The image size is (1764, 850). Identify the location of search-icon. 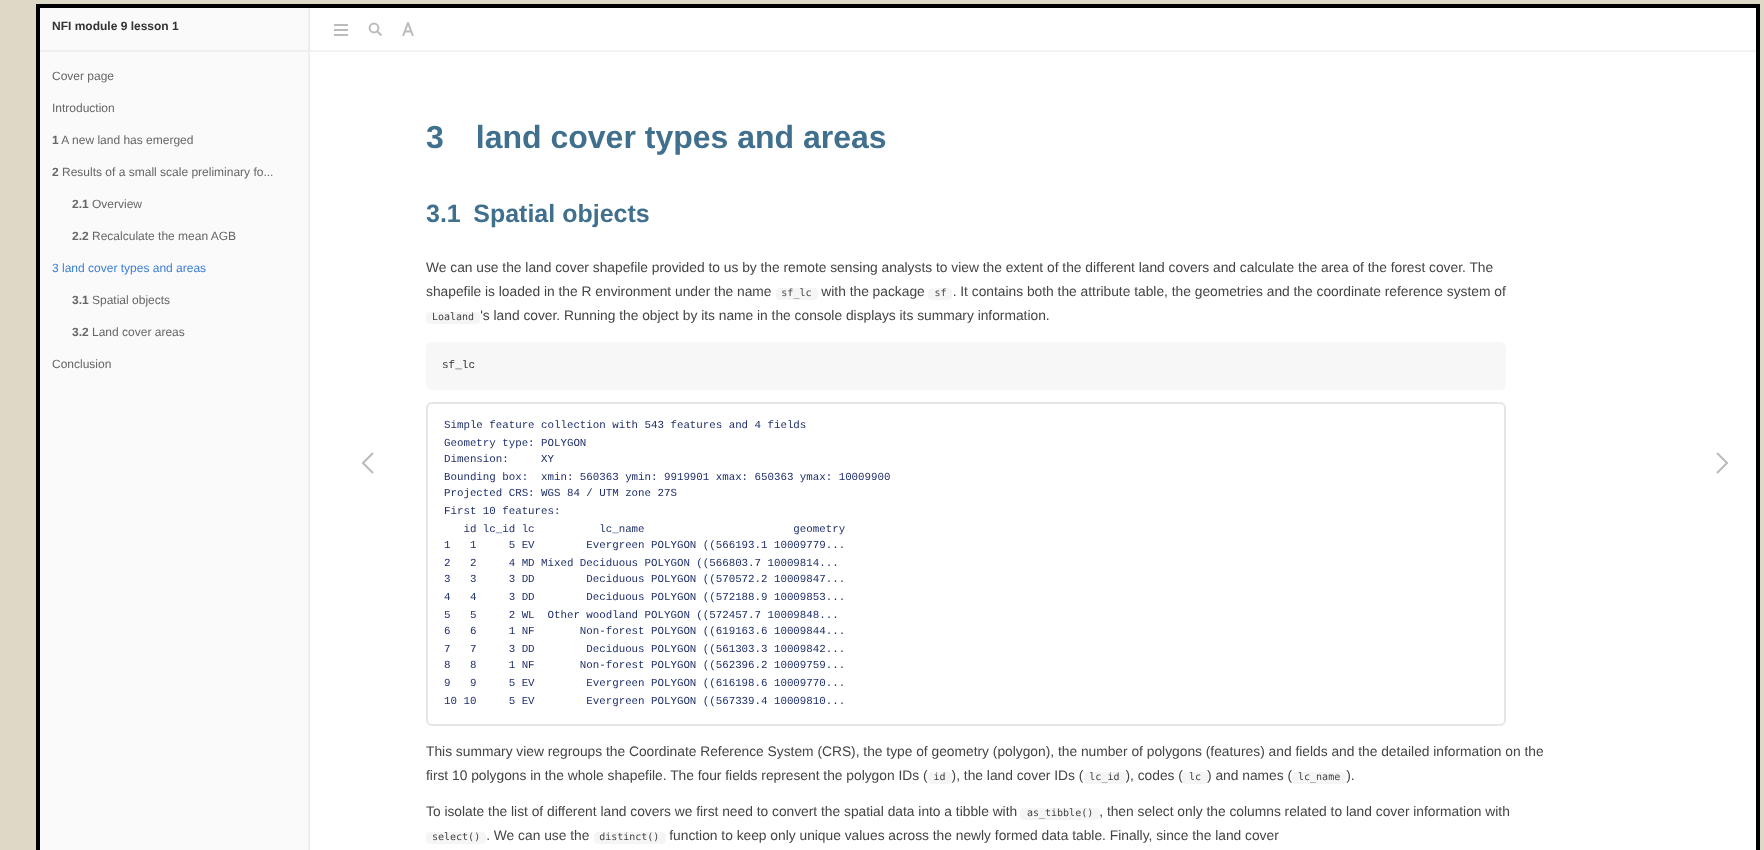
(375, 29).